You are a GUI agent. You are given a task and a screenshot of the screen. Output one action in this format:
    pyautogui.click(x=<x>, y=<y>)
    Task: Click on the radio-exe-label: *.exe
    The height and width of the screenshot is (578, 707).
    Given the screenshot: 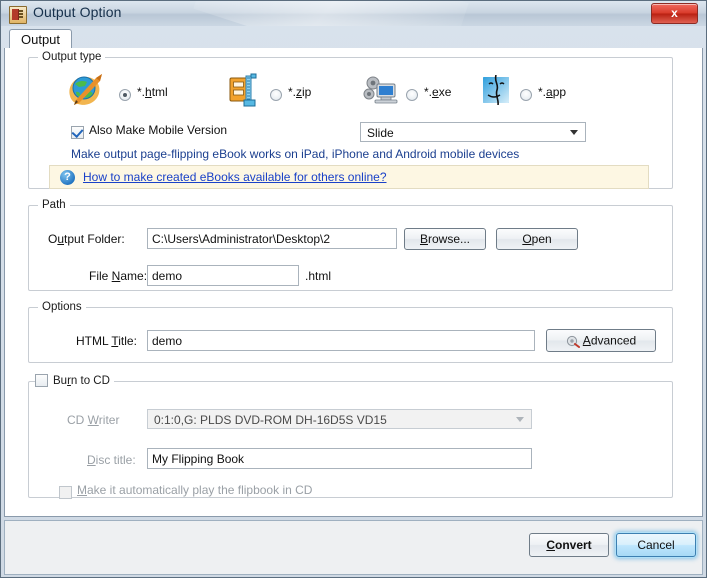 What is the action you would take?
    pyautogui.click(x=438, y=92)
    